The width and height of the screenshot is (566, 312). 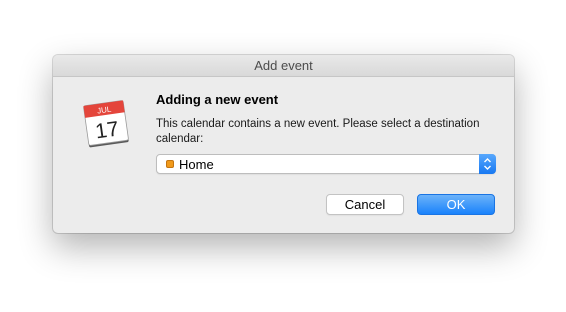 I want to click on calendar-color-swatch, so click(x=170, y=164).